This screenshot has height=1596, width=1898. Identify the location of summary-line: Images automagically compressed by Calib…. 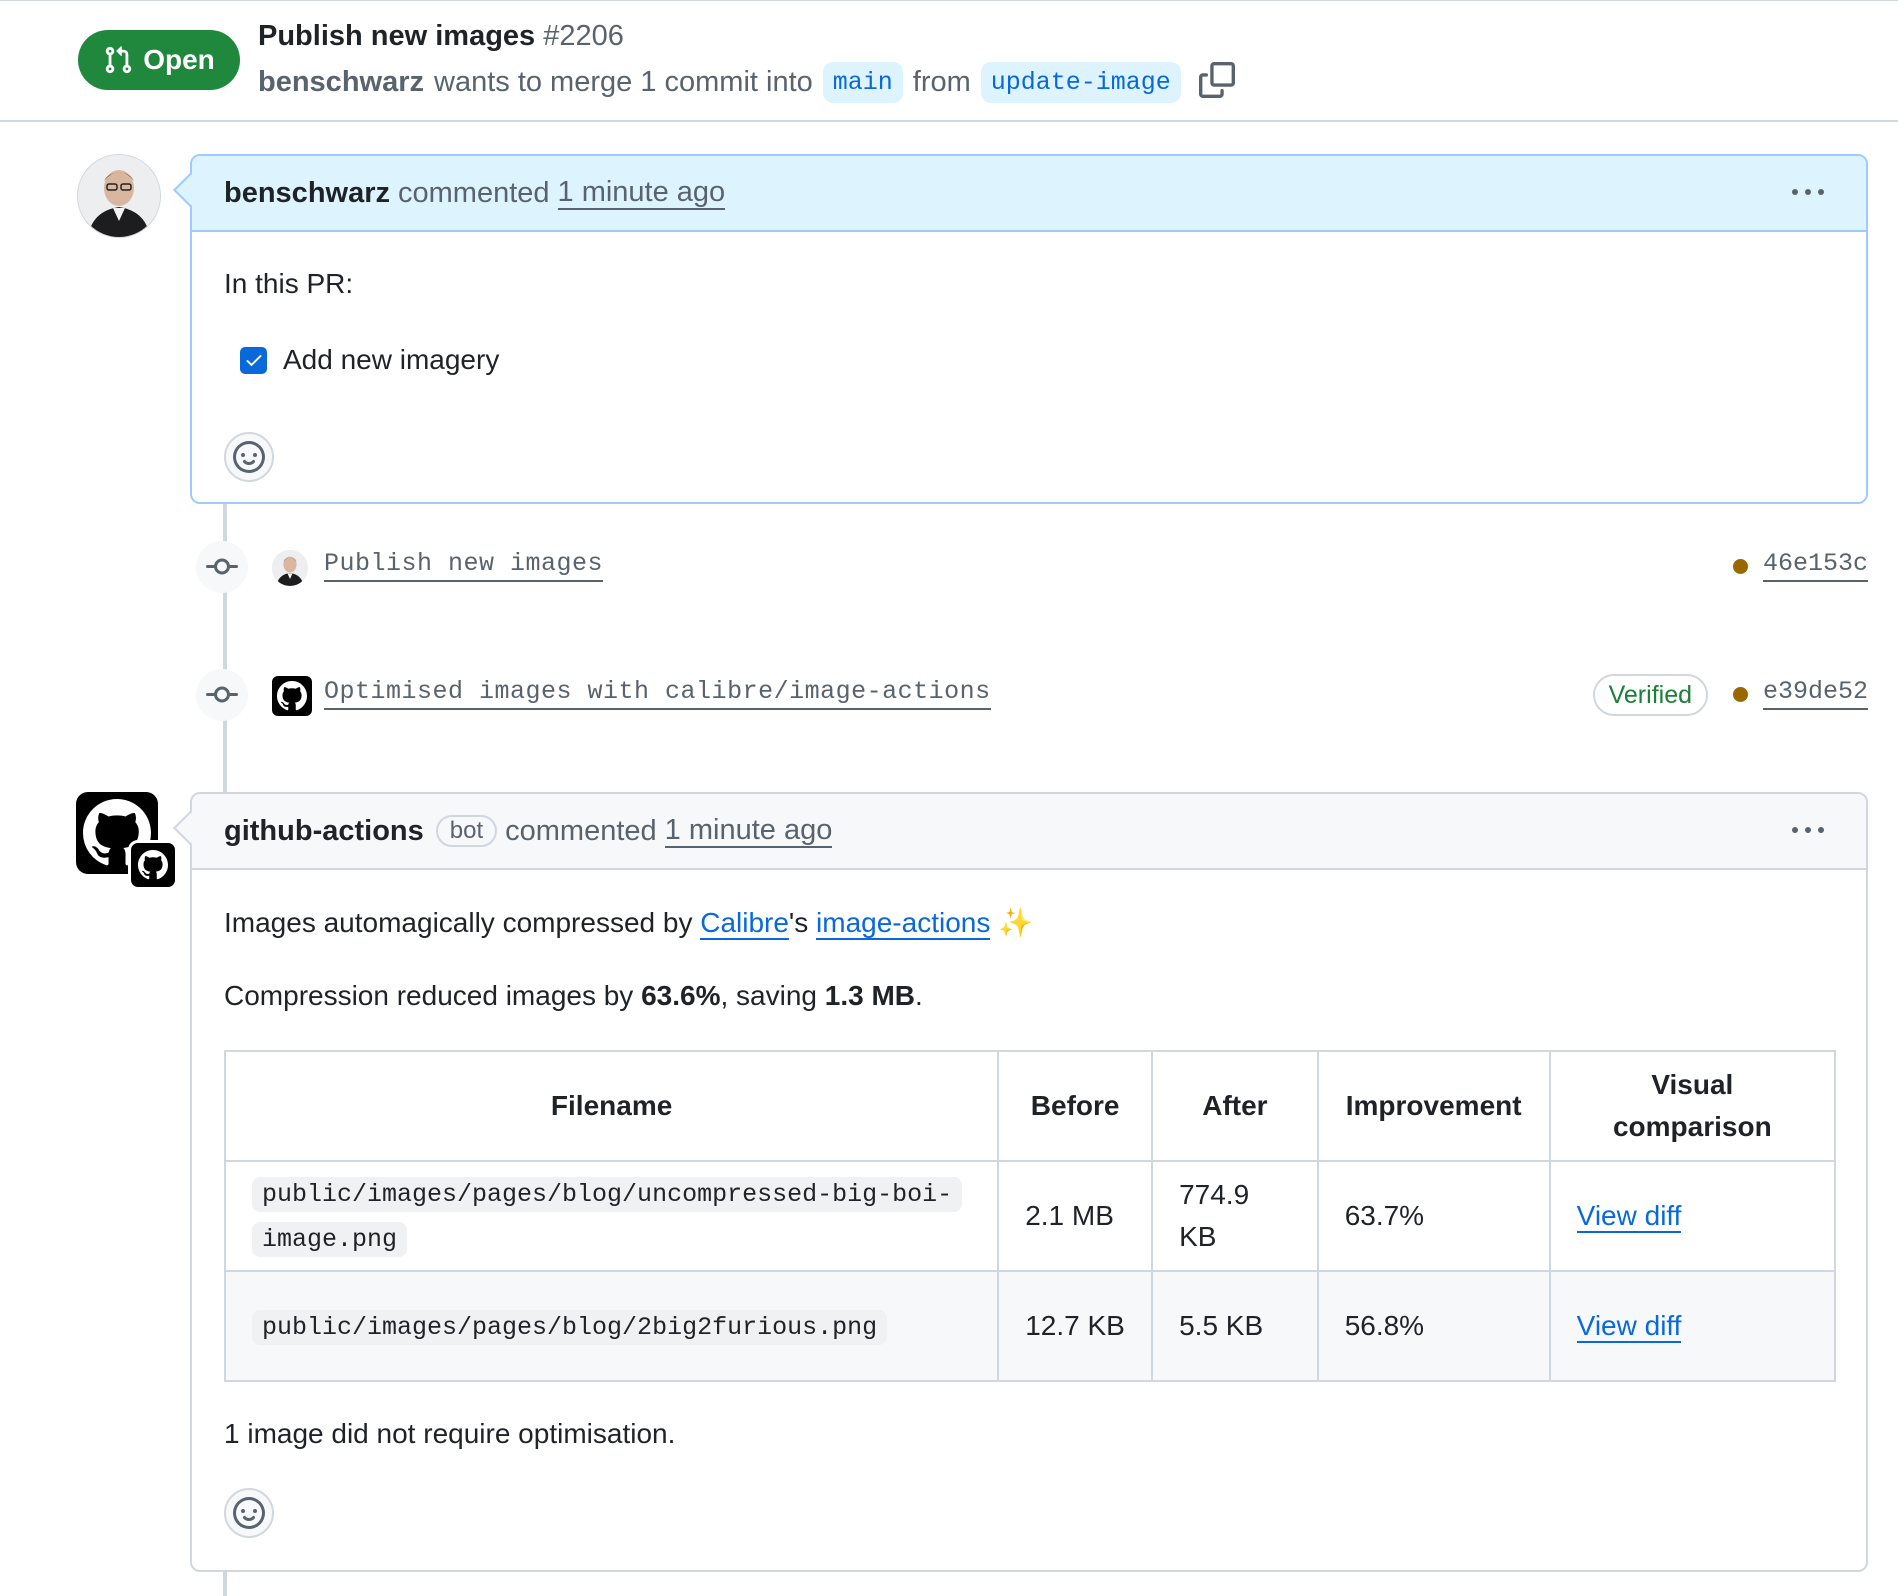
(629, 923).